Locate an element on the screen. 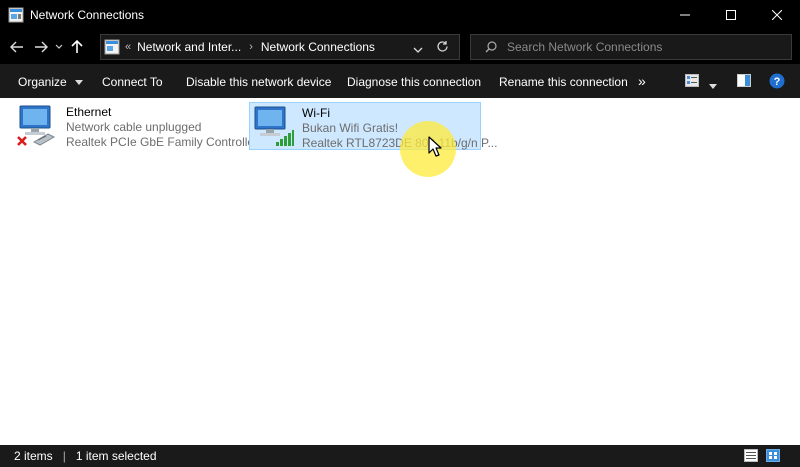  close-button is located at coordinates (777, 15).